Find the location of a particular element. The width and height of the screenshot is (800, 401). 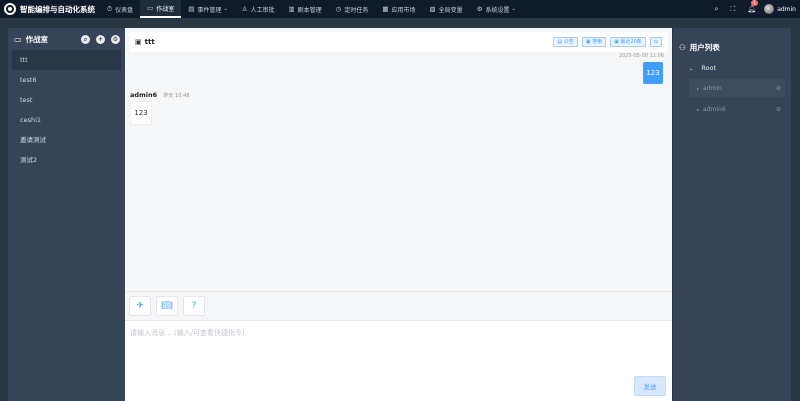

sender-name: admin6 is located at coordinates (144, 95).